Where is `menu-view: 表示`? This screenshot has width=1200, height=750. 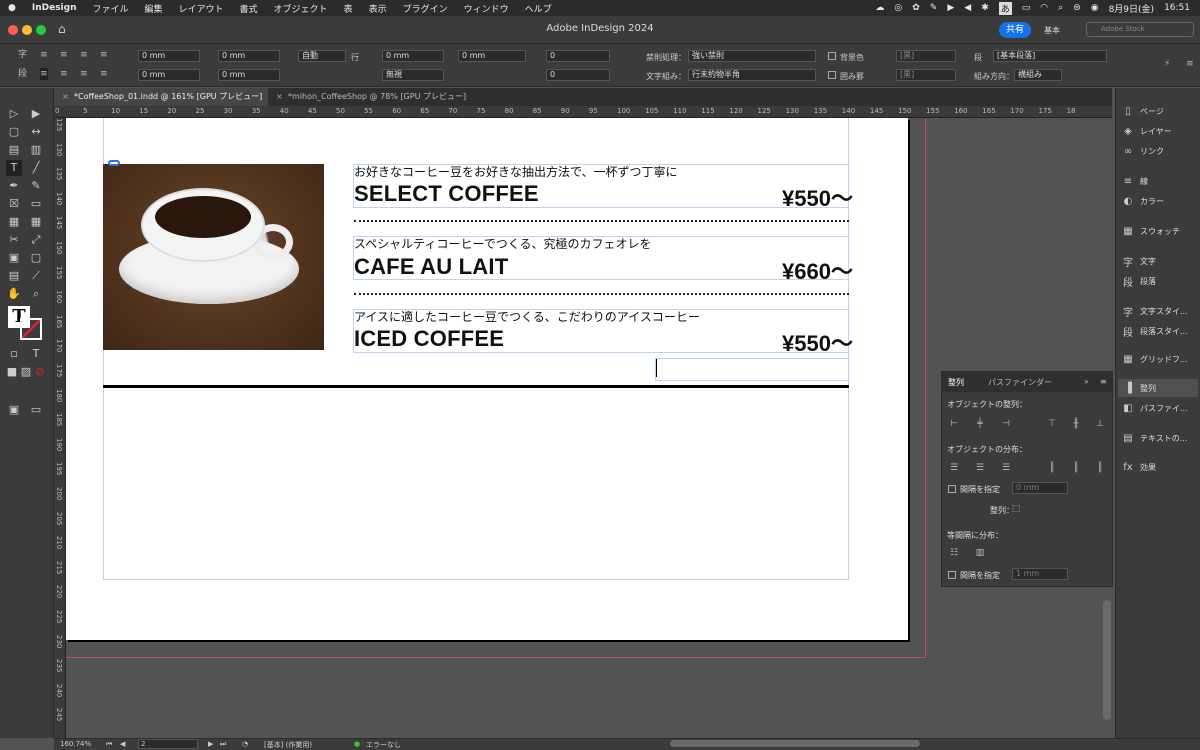
menu-view: 表示 is located at coordinates (378, 8).